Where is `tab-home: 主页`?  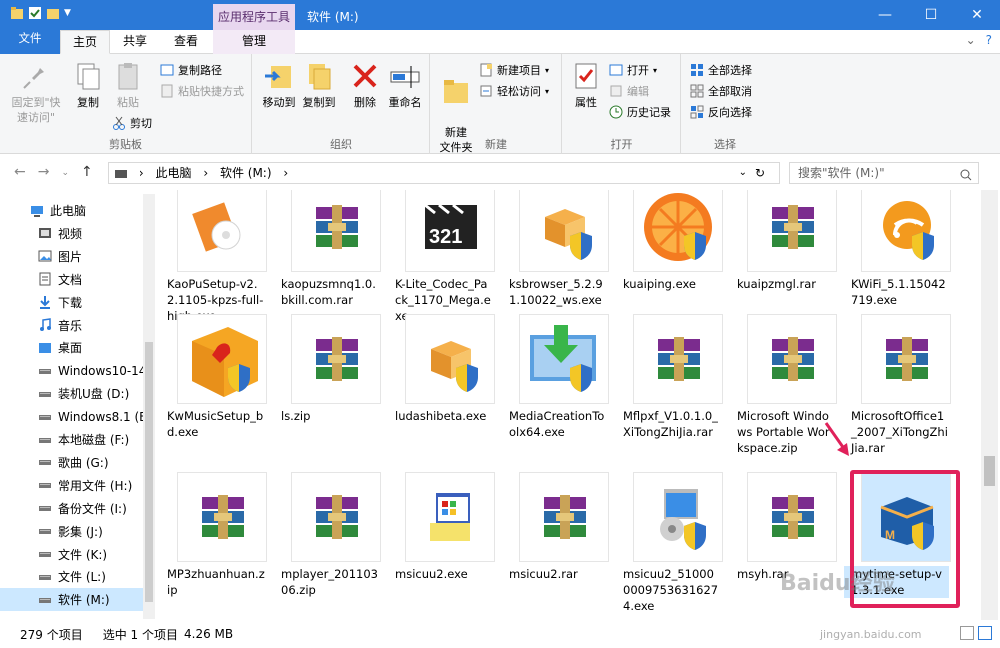
tab-home: 主页 is located at coordinates (85, 42).